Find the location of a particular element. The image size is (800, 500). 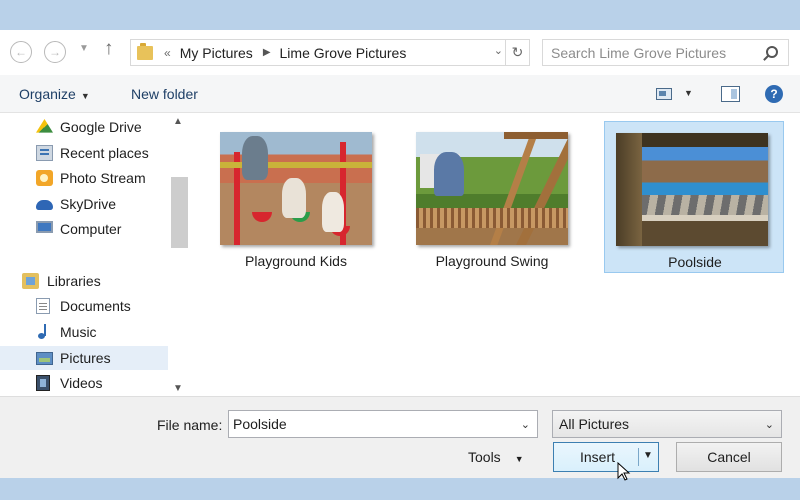

documents-icon is located at coordinates (43, 306).